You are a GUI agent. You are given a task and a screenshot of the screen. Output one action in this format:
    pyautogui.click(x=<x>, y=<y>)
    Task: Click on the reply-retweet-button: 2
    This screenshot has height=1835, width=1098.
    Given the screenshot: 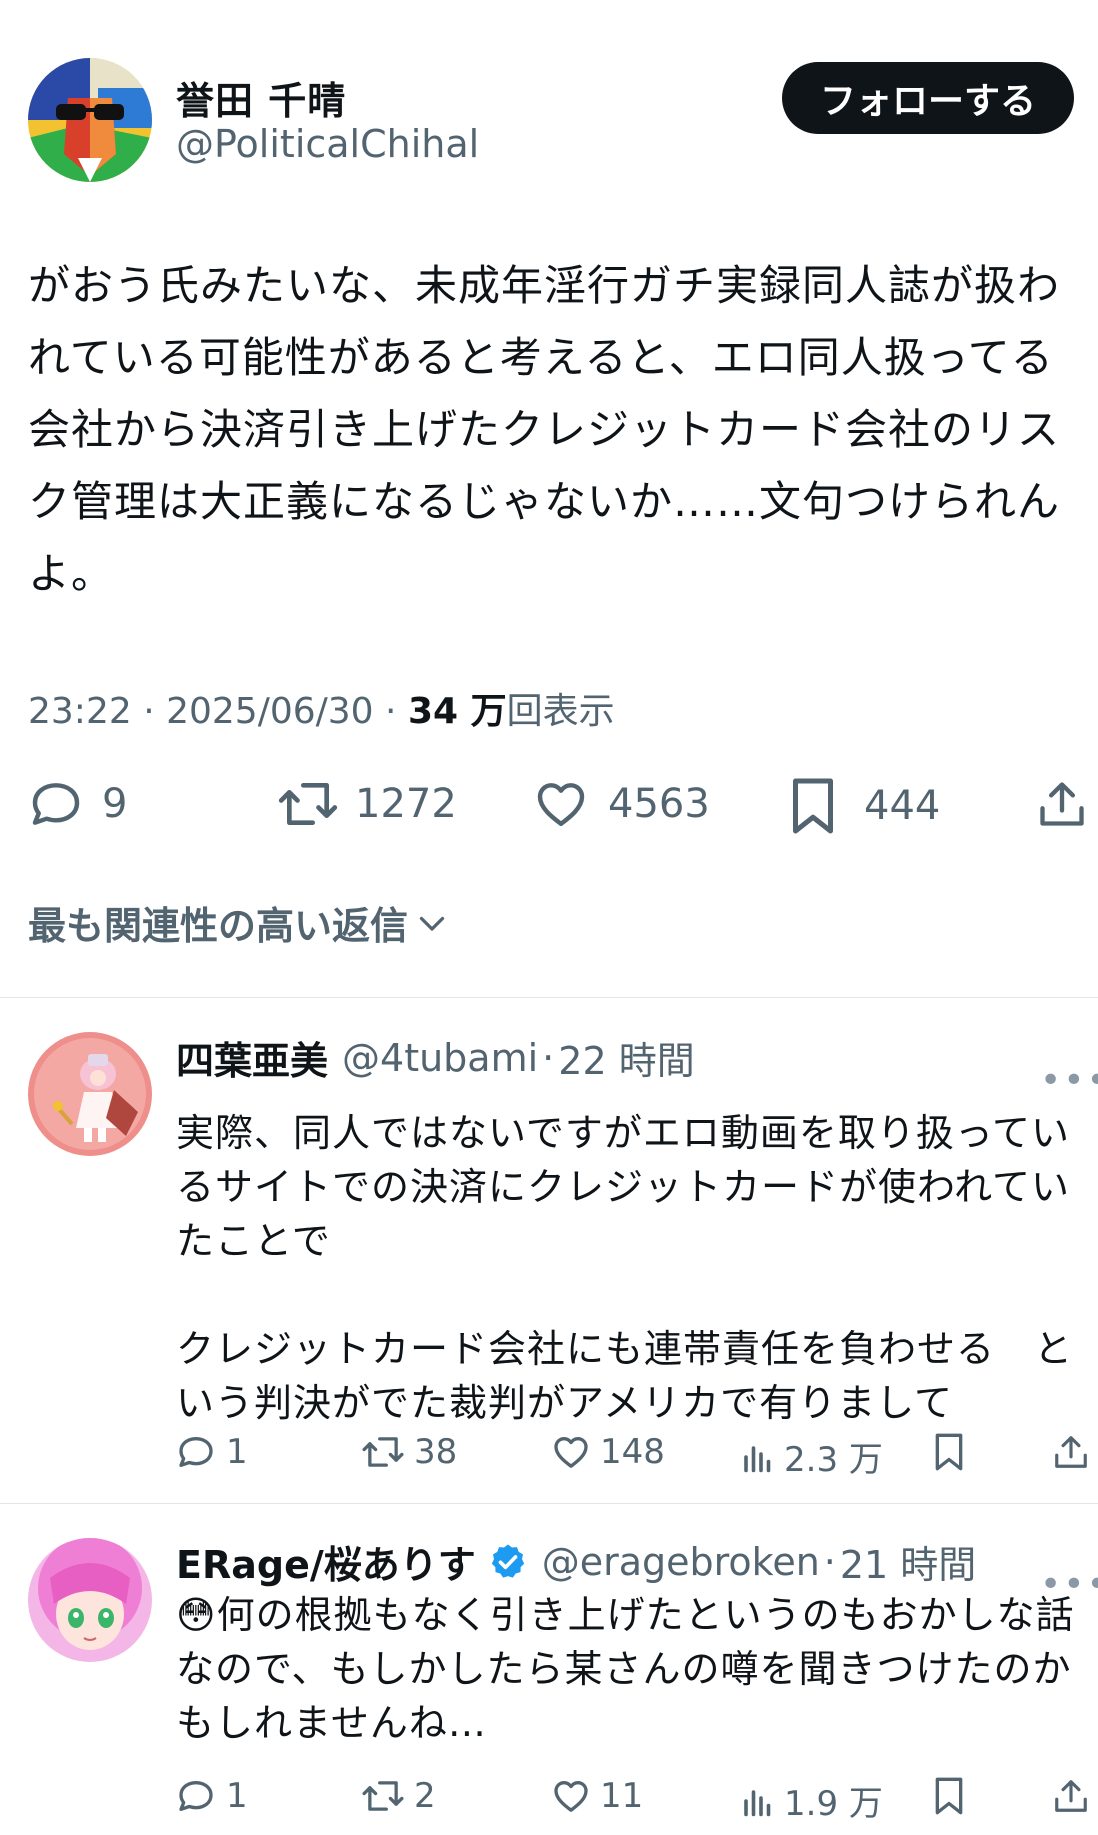 What is the action you would take?
    pyautogui.click(x=398, y=1796)
    